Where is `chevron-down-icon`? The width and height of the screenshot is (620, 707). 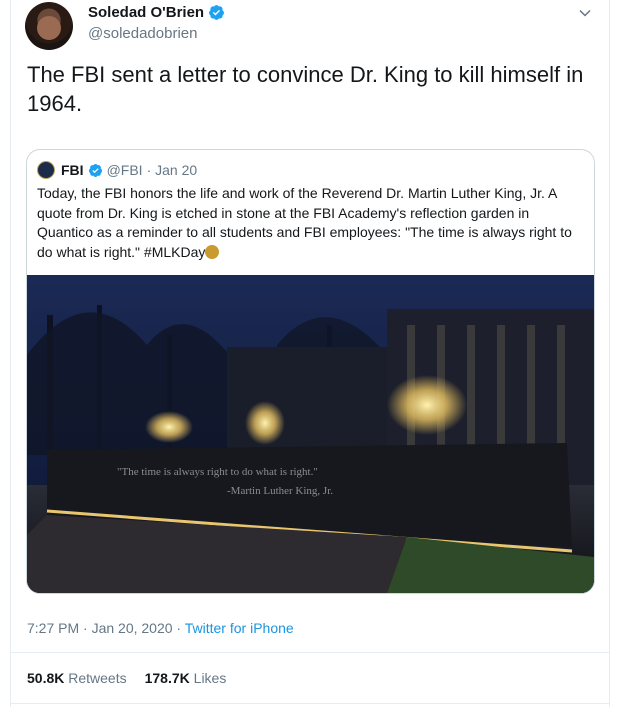 chevron-down-icon is located at coordinates (585, 13).